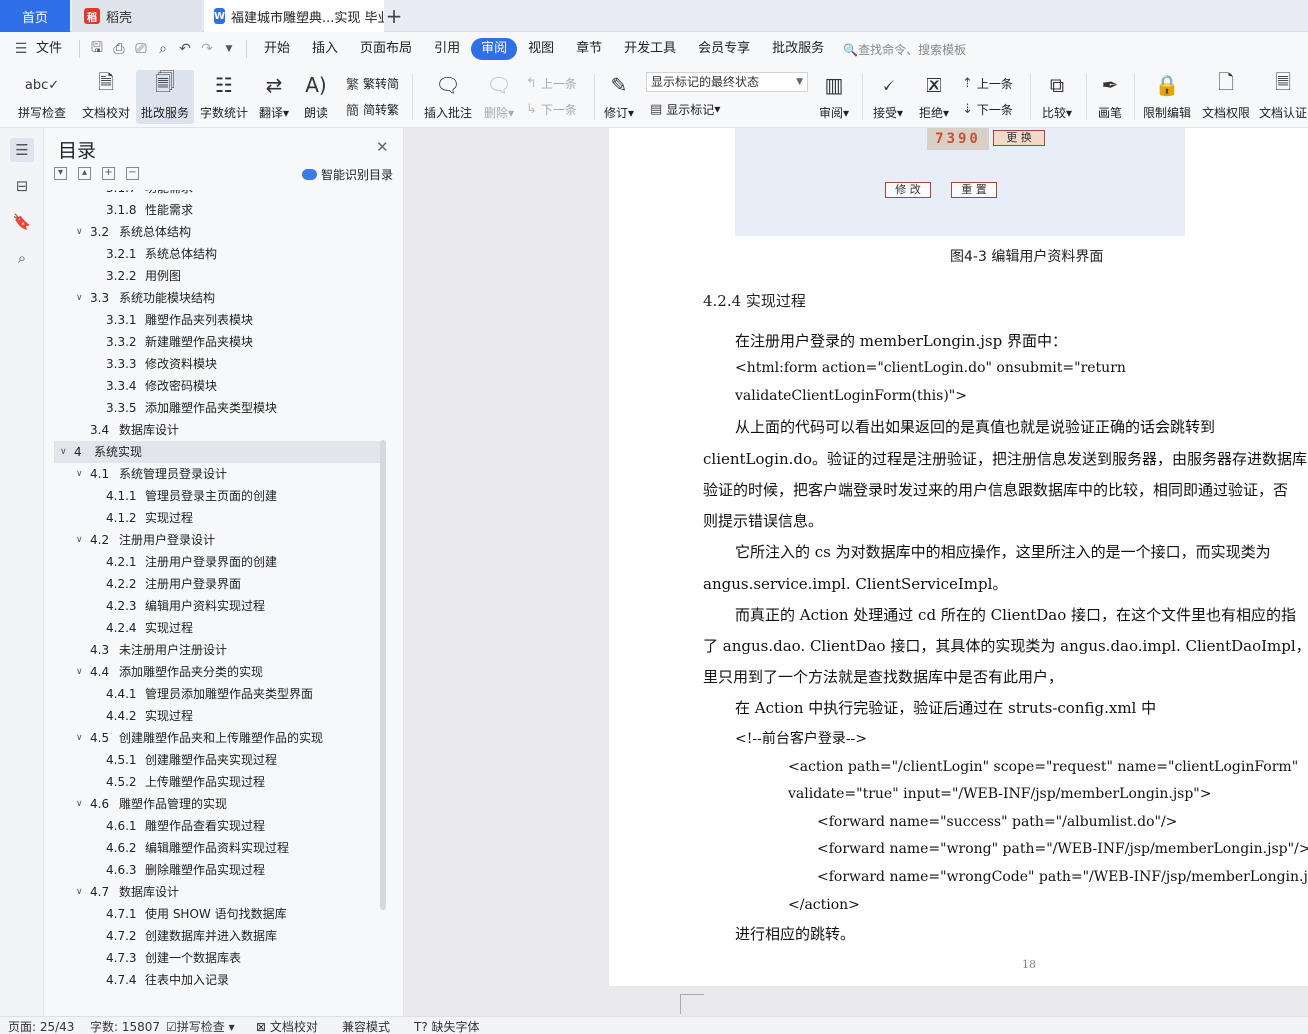  I want to click on toc-item: 4.2.2 注册用户登录界面, so click(217, 584).